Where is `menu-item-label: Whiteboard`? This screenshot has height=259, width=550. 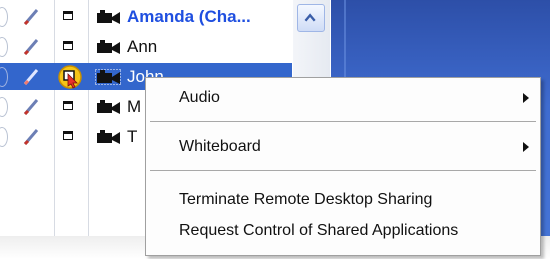 menu-item-label: Whiteboard is located at coordinates (220, 146).